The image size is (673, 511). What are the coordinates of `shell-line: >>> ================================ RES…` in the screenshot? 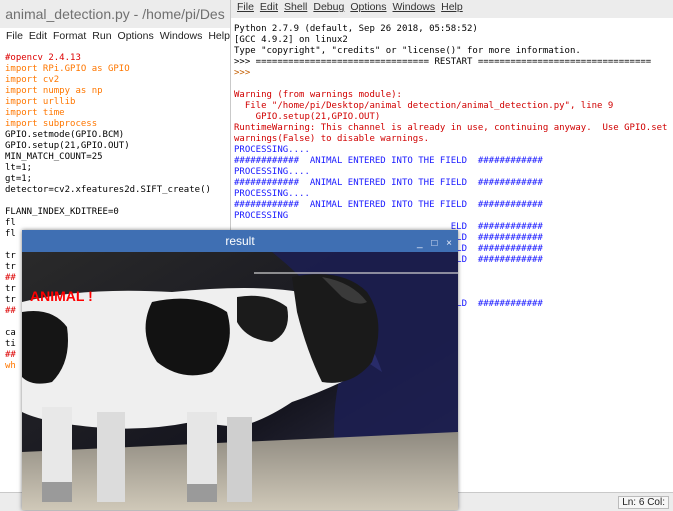 It's located at (443, 62).